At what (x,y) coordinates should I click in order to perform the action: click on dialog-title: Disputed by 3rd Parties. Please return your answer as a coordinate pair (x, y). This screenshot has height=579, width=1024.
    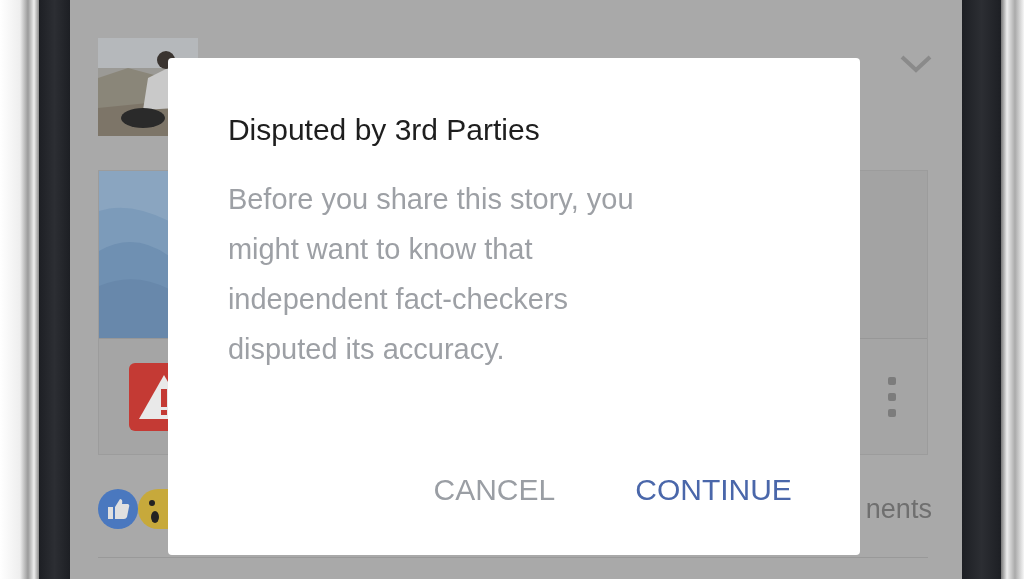
    Looking at the image, I should click on (384, 130).